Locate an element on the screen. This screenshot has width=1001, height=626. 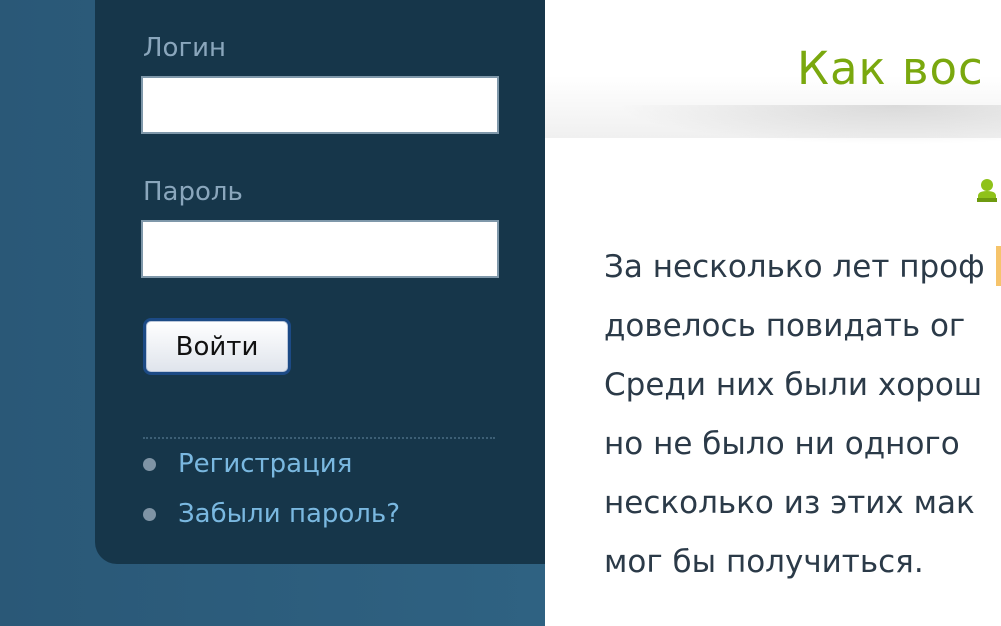
forgot-password-link-item: Забыли пароль? is located at coordinates (271, 514).